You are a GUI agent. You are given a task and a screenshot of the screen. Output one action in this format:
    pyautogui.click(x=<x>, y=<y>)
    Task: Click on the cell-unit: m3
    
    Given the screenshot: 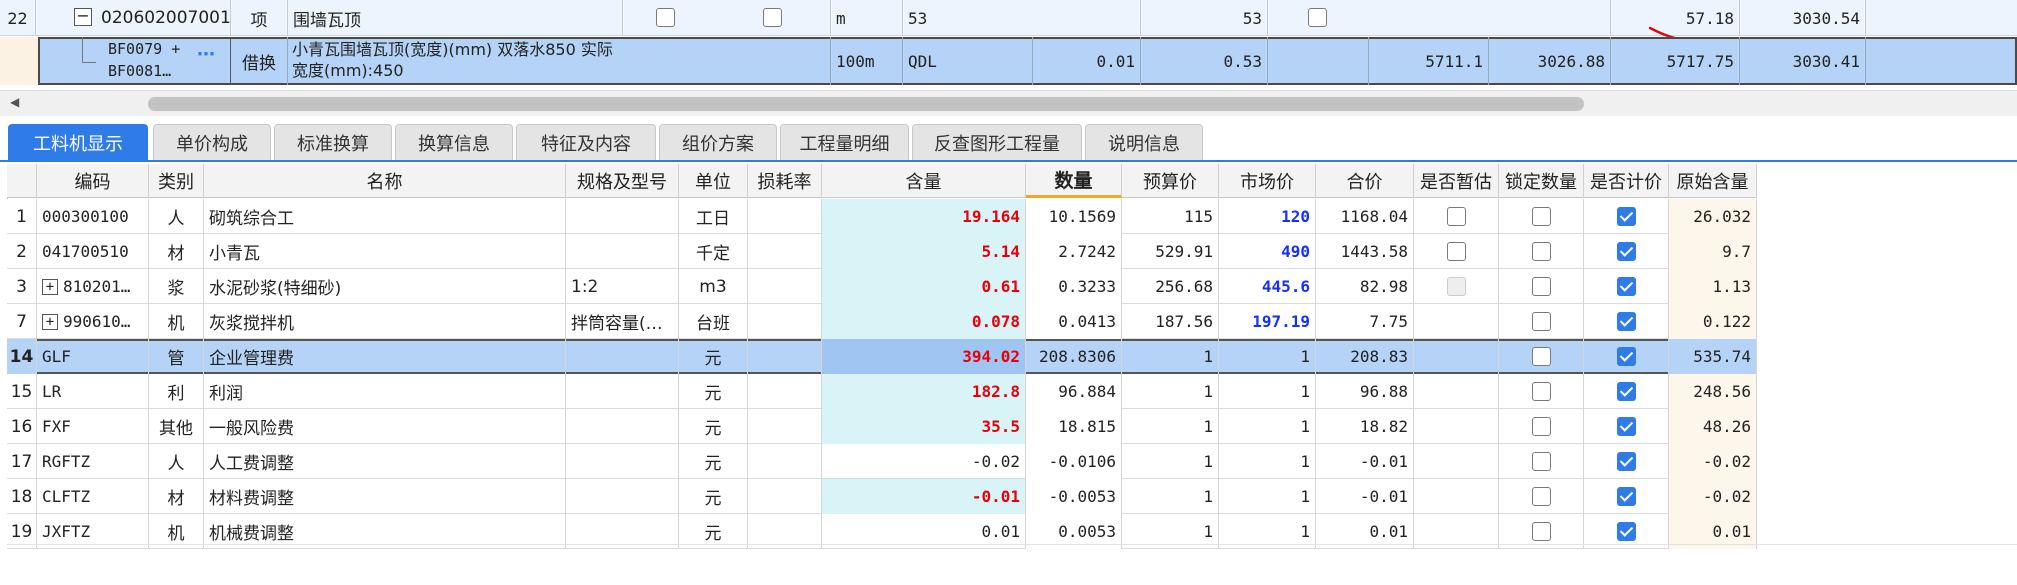 What is the action you would take?
    pyautogui.click(x=713, y=286)
    